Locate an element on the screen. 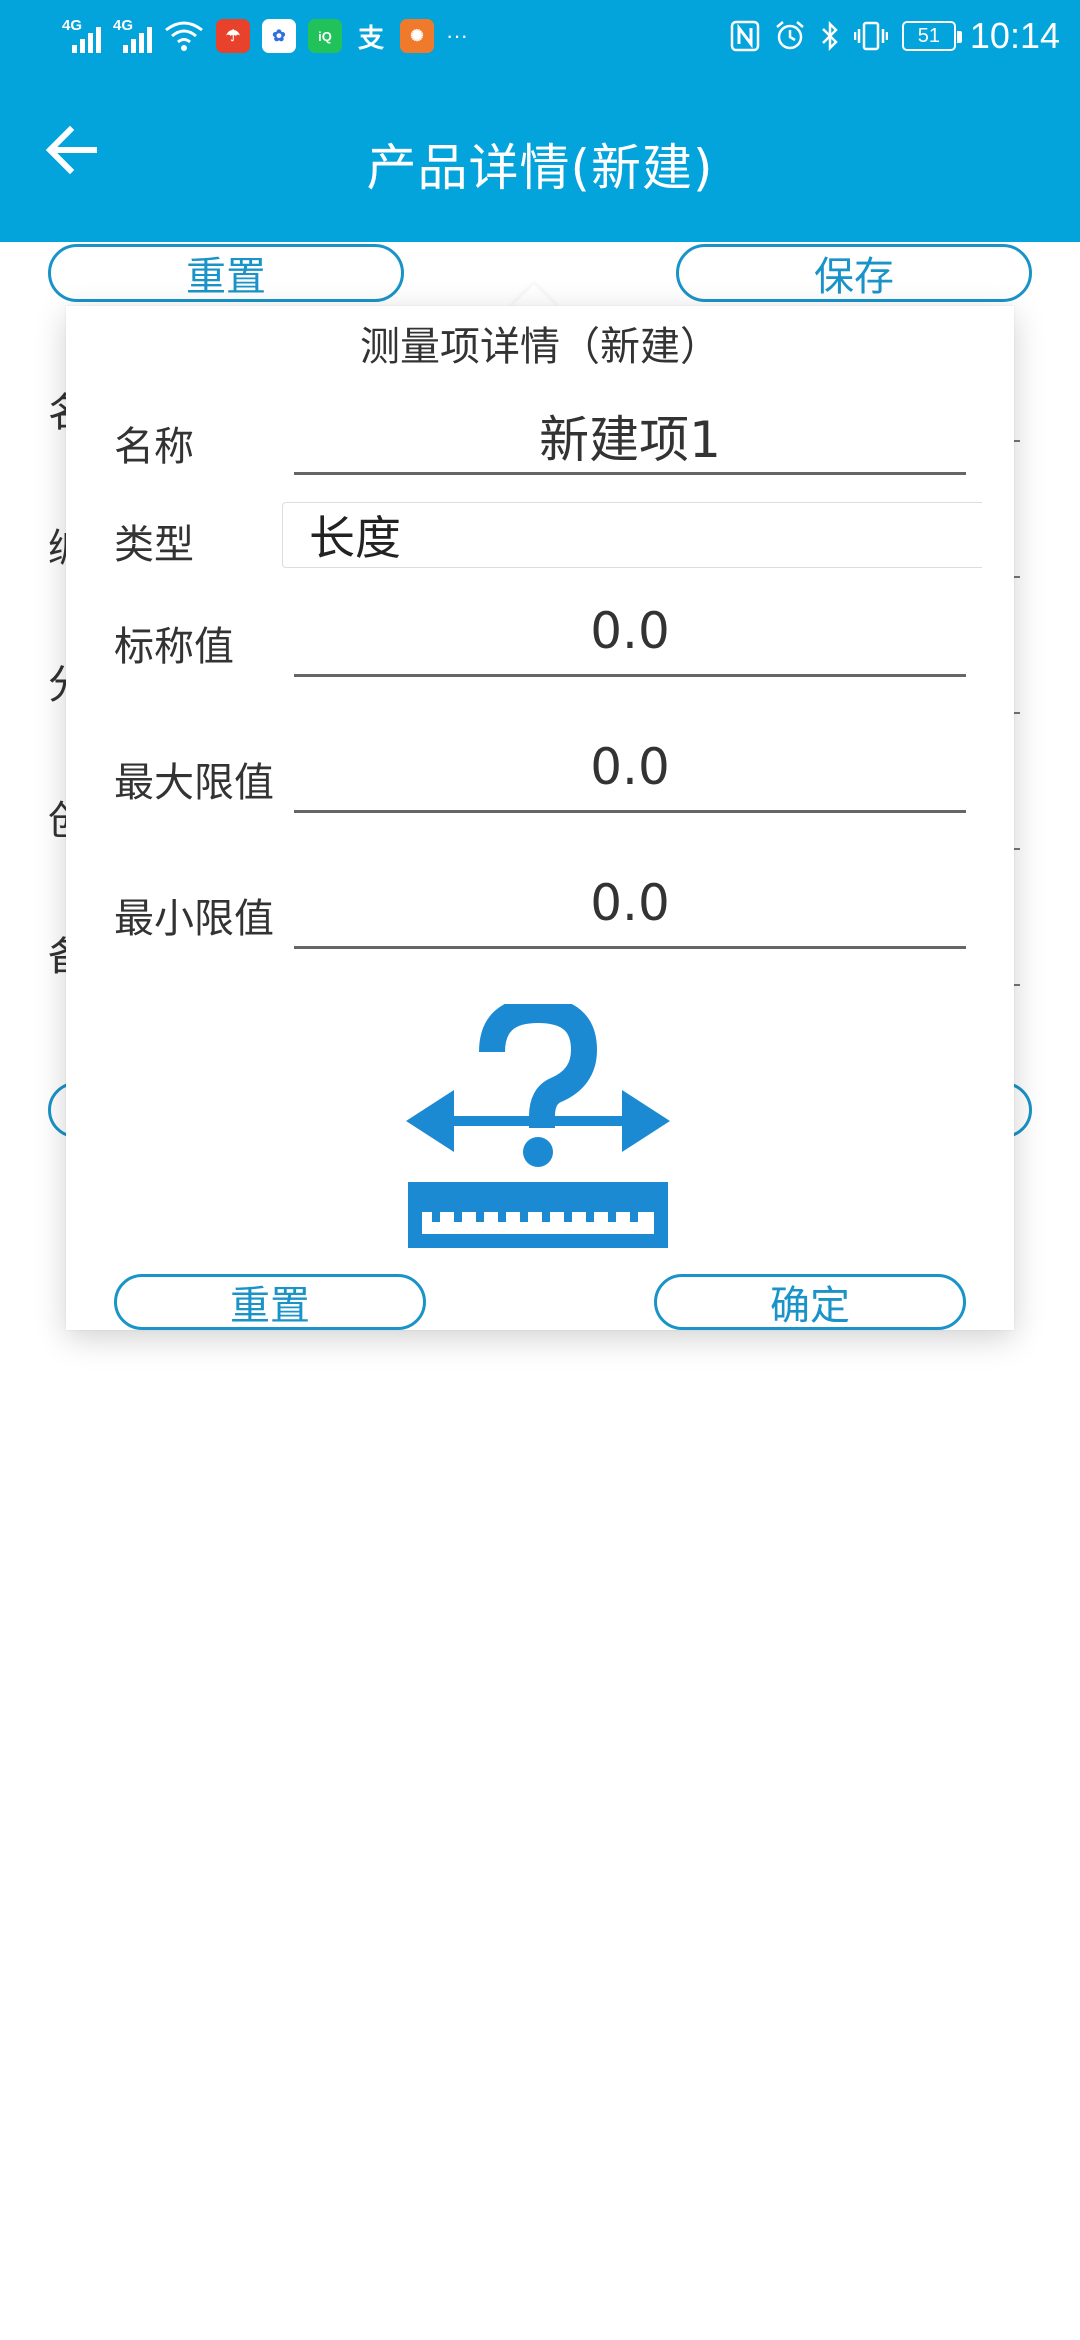 The image size is (1080, 2340). type-select-value: 长度 is located at coordinates (355, 538).